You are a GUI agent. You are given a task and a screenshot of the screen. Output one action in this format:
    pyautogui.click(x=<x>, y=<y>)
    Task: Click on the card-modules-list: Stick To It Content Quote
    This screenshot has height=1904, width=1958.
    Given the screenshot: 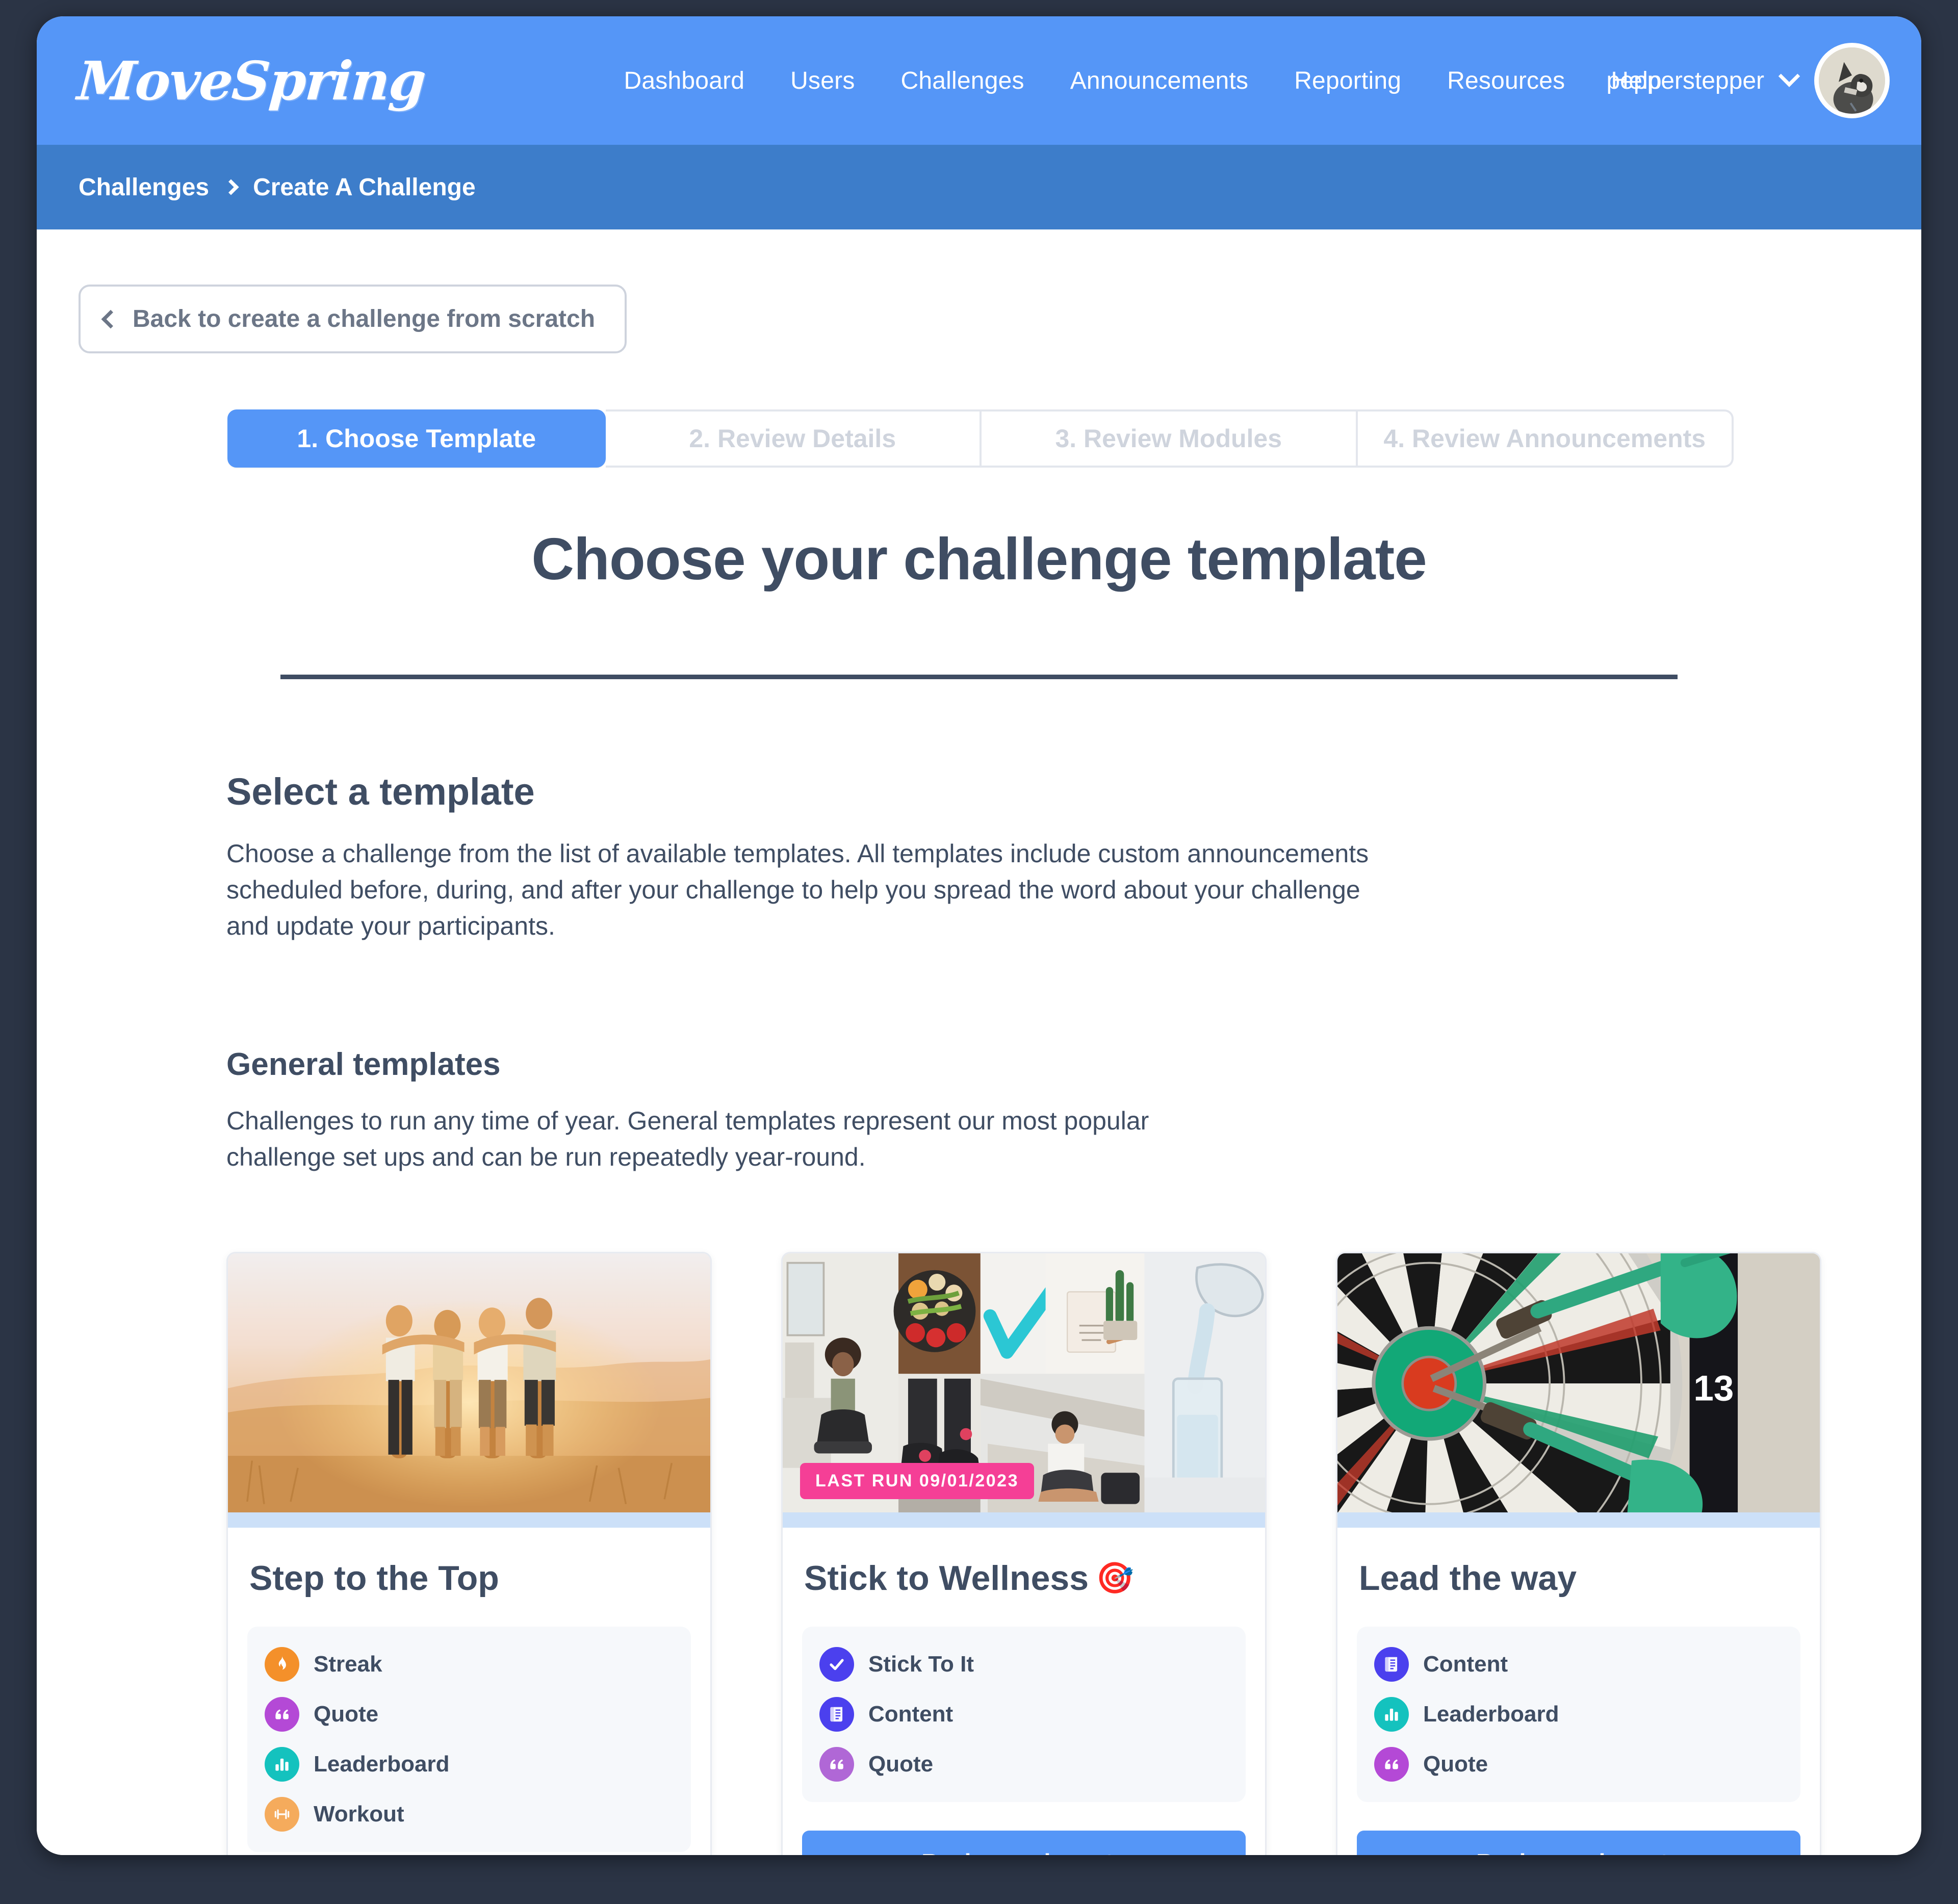 What is the action you would take?
    pyautogui.click(x=1024, y=1714)
    